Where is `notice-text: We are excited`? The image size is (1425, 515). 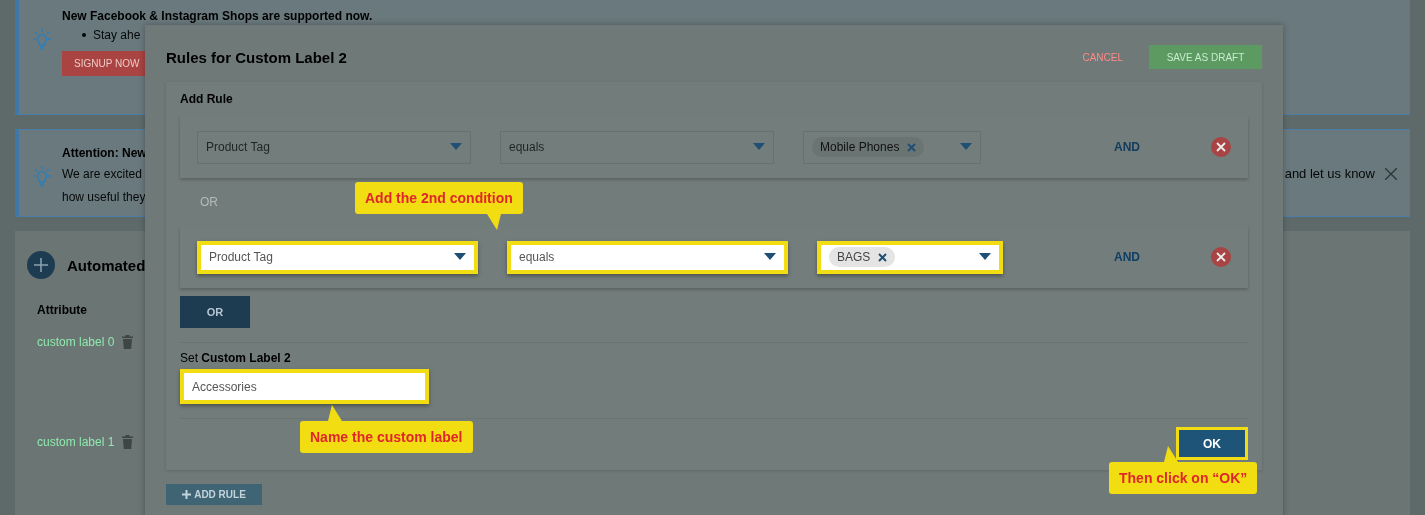 notice-text: We are excited is located at coordinates (102, 174).